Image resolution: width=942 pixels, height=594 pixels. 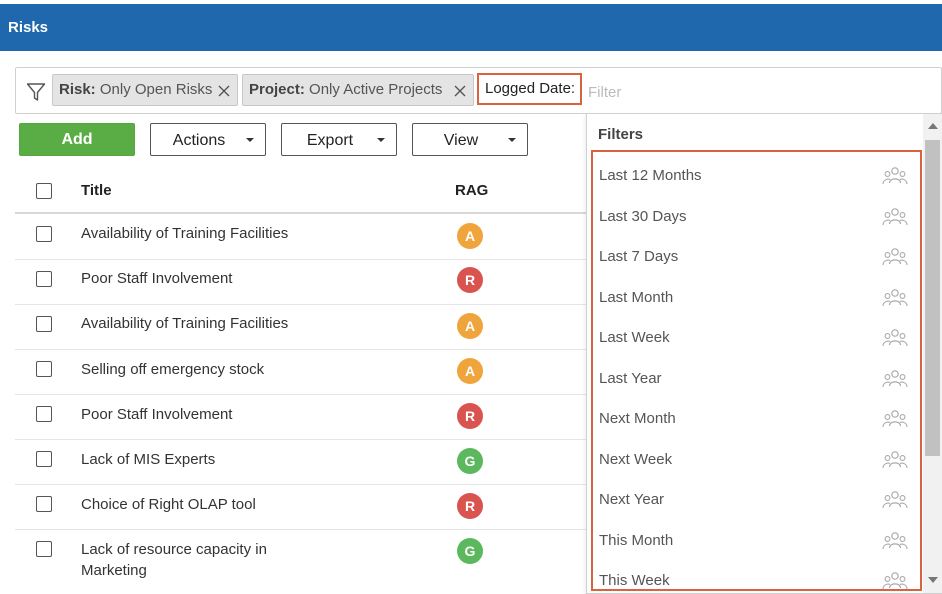 I want to click on view-label: View, so click(x=461, y=140).